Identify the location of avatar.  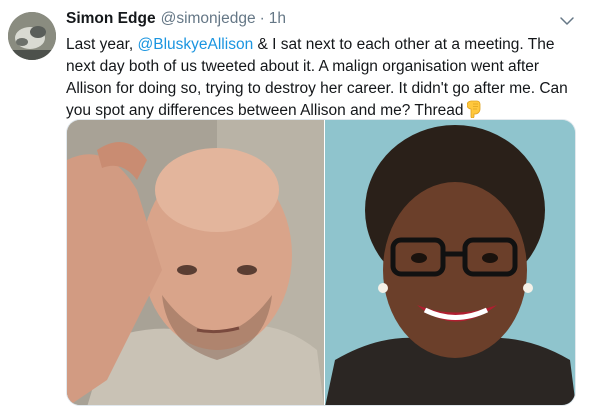
(32, 36).